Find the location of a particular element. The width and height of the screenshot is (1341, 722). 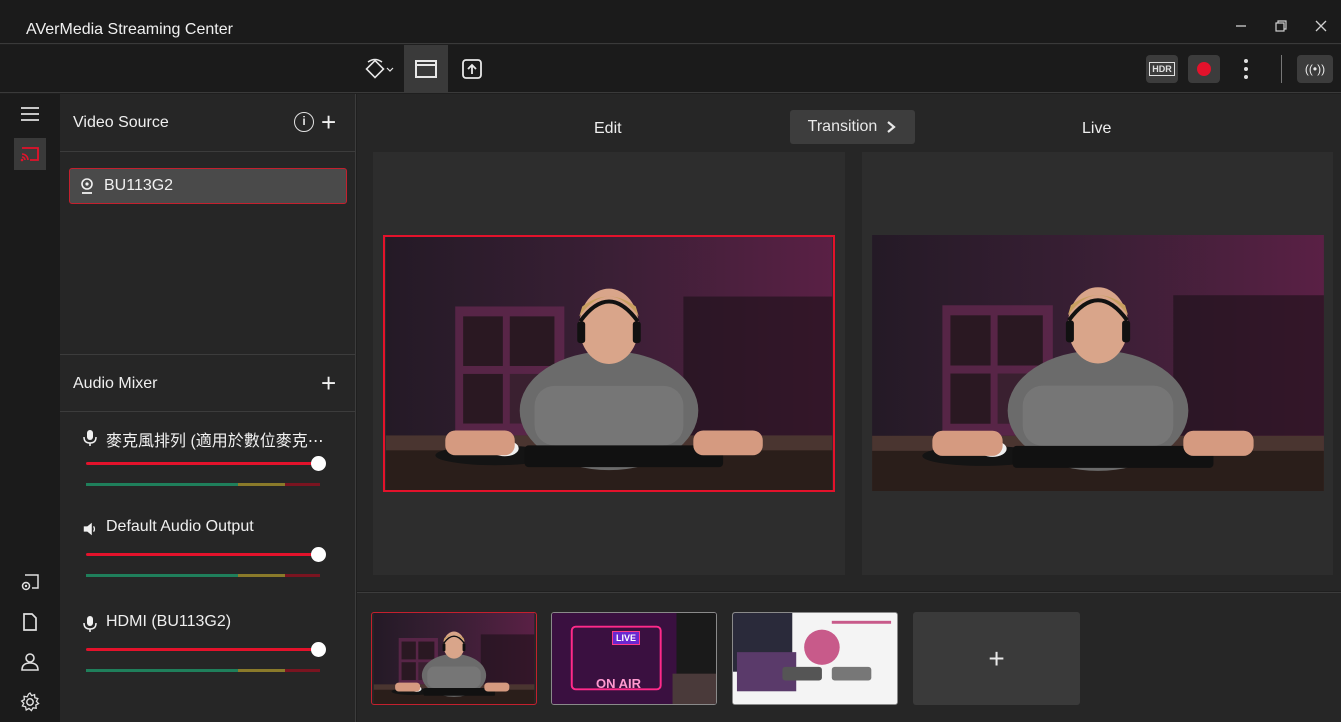

scene-thumbnail-gamer is located at coordinates (454, 658).